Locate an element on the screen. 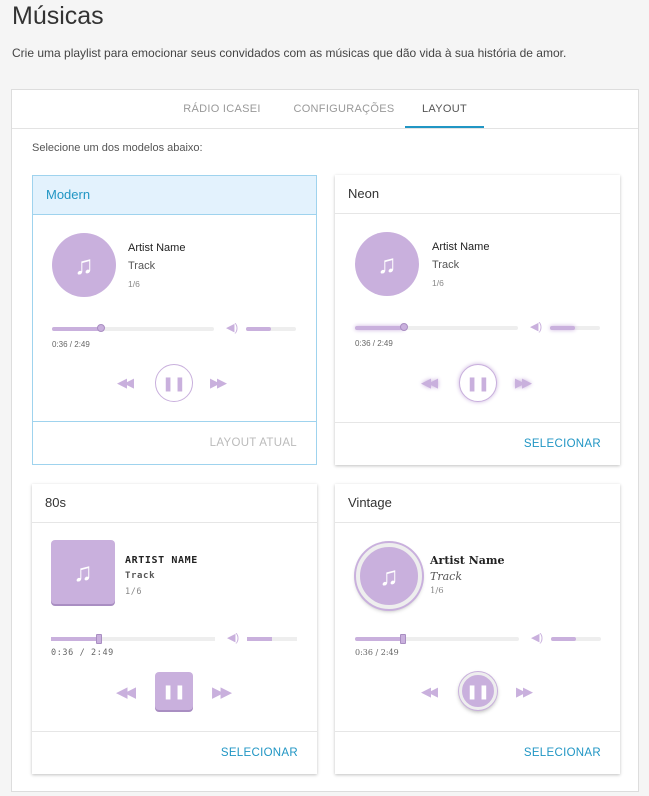 The width and height of the screenshot is (649, 796). instructions: Selecione um dos modelos abaixo: is located at coordinates (117, 148).